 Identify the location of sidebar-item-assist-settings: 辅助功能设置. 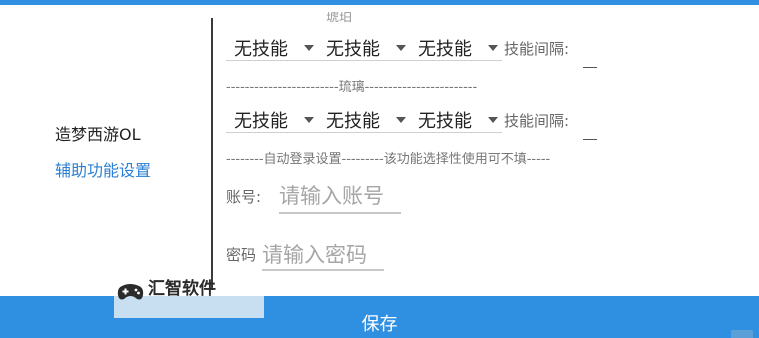
(103, 169).